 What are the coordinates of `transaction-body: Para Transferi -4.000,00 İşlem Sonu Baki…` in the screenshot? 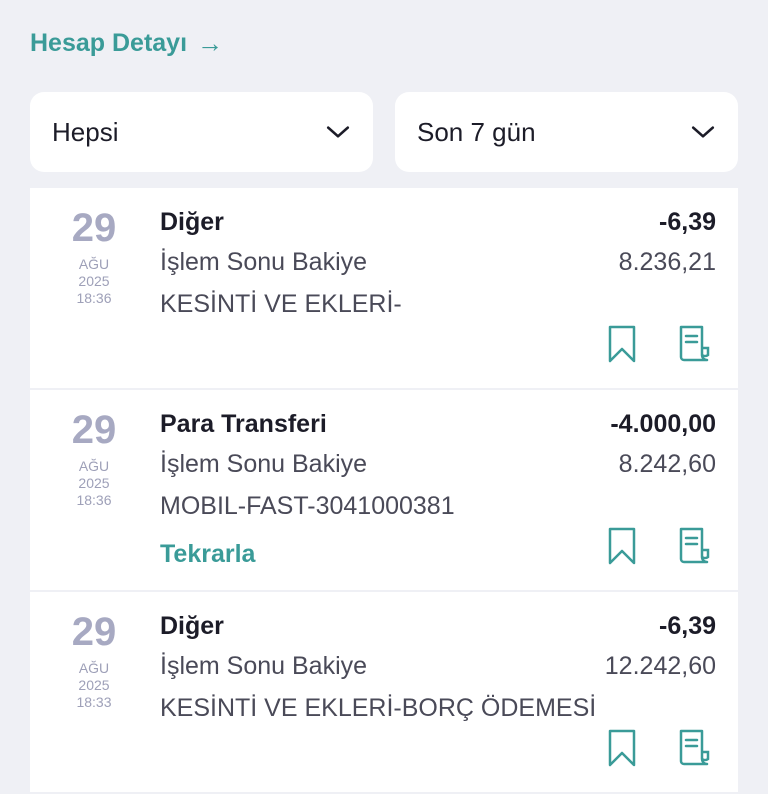 It's located at (438, 465).